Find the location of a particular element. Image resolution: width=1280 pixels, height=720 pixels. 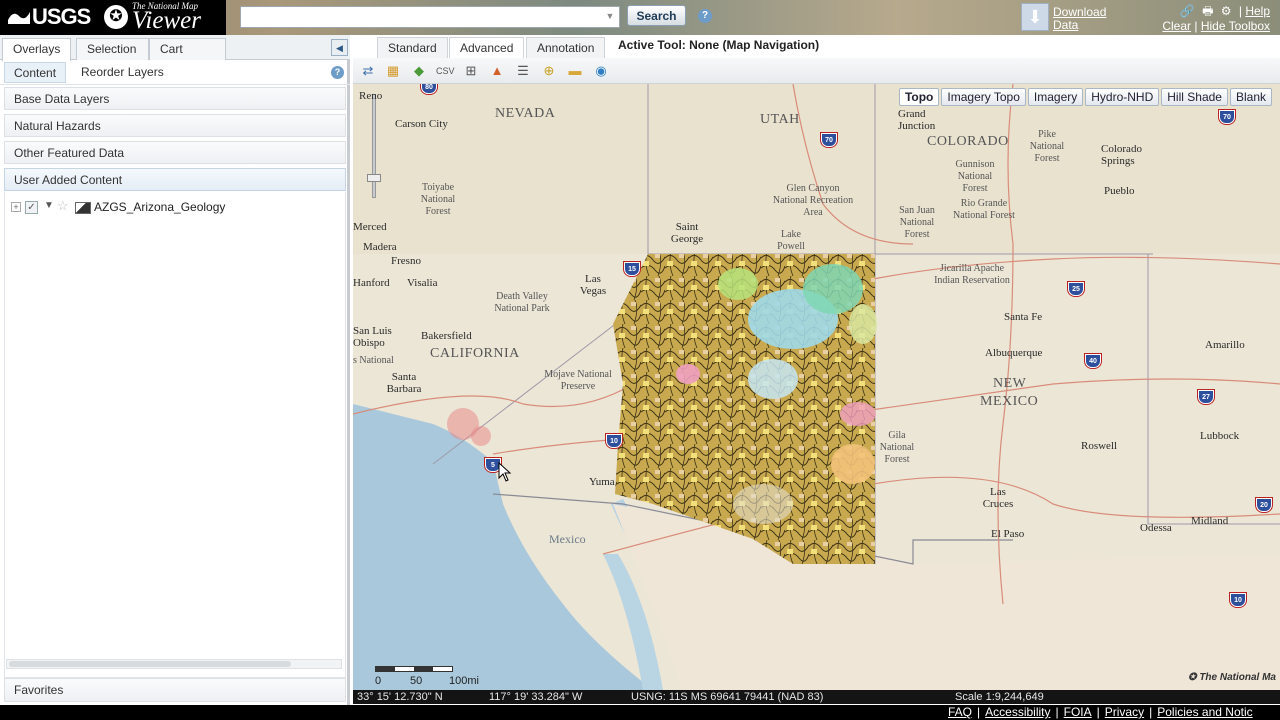

select-icon: ▦ is located at coordinates (393, 71).